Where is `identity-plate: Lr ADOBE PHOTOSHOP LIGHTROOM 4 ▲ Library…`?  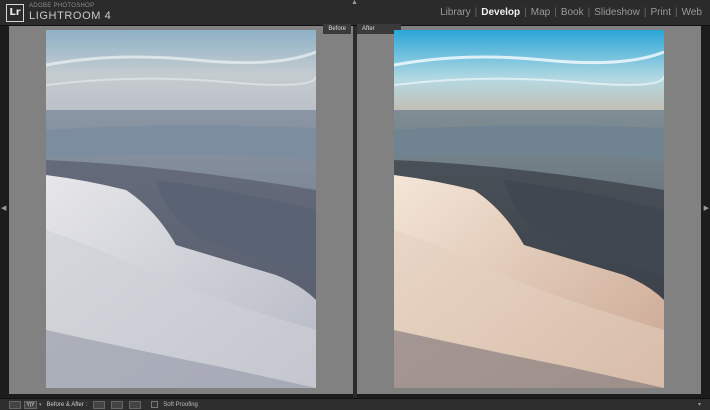
identity-plate: Lr ADOBE PHOTOSHOP LIGHTROOM 4 ▲ Library… is located at coordinates (355, 13).